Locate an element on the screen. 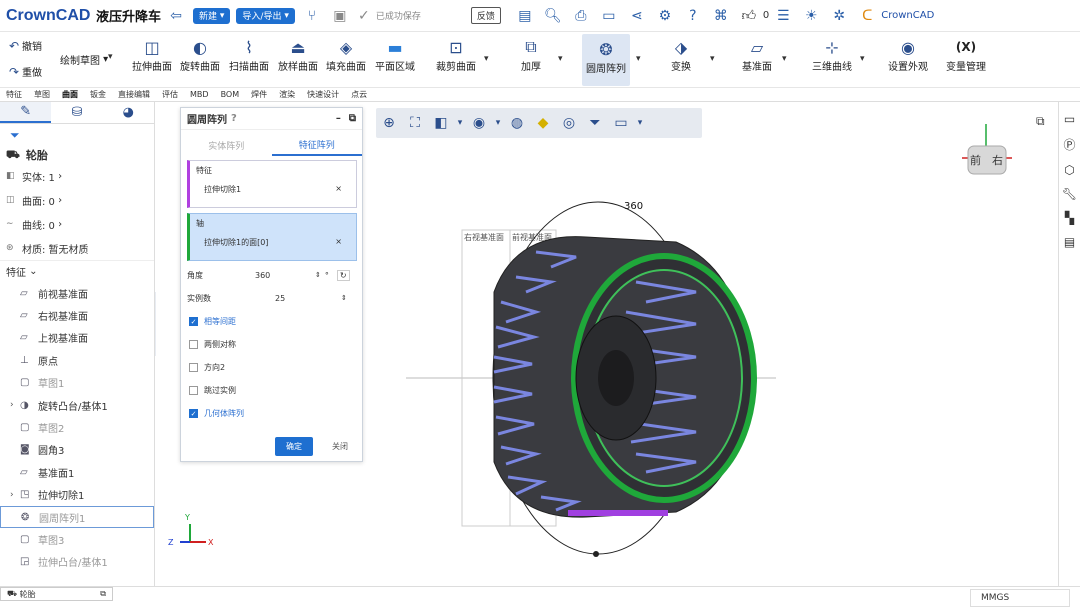 The width and height of the screenshot is (1080, 608). tree-item-sketch3: ▢ 草图3 is located at coordinates (77, 539).